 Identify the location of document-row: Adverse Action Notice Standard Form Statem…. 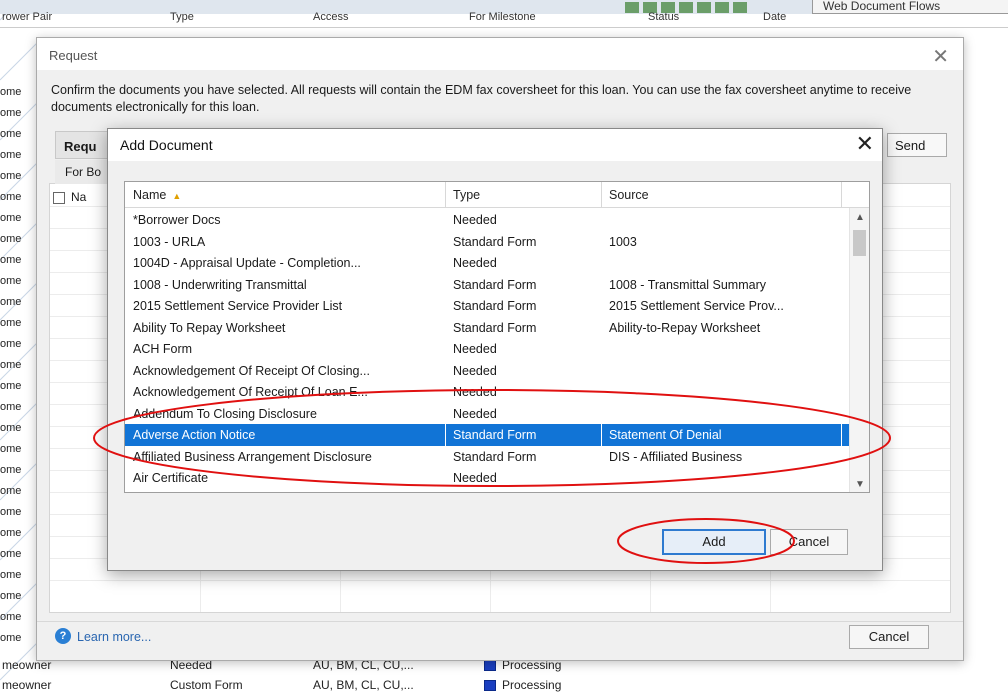
(487, 435).